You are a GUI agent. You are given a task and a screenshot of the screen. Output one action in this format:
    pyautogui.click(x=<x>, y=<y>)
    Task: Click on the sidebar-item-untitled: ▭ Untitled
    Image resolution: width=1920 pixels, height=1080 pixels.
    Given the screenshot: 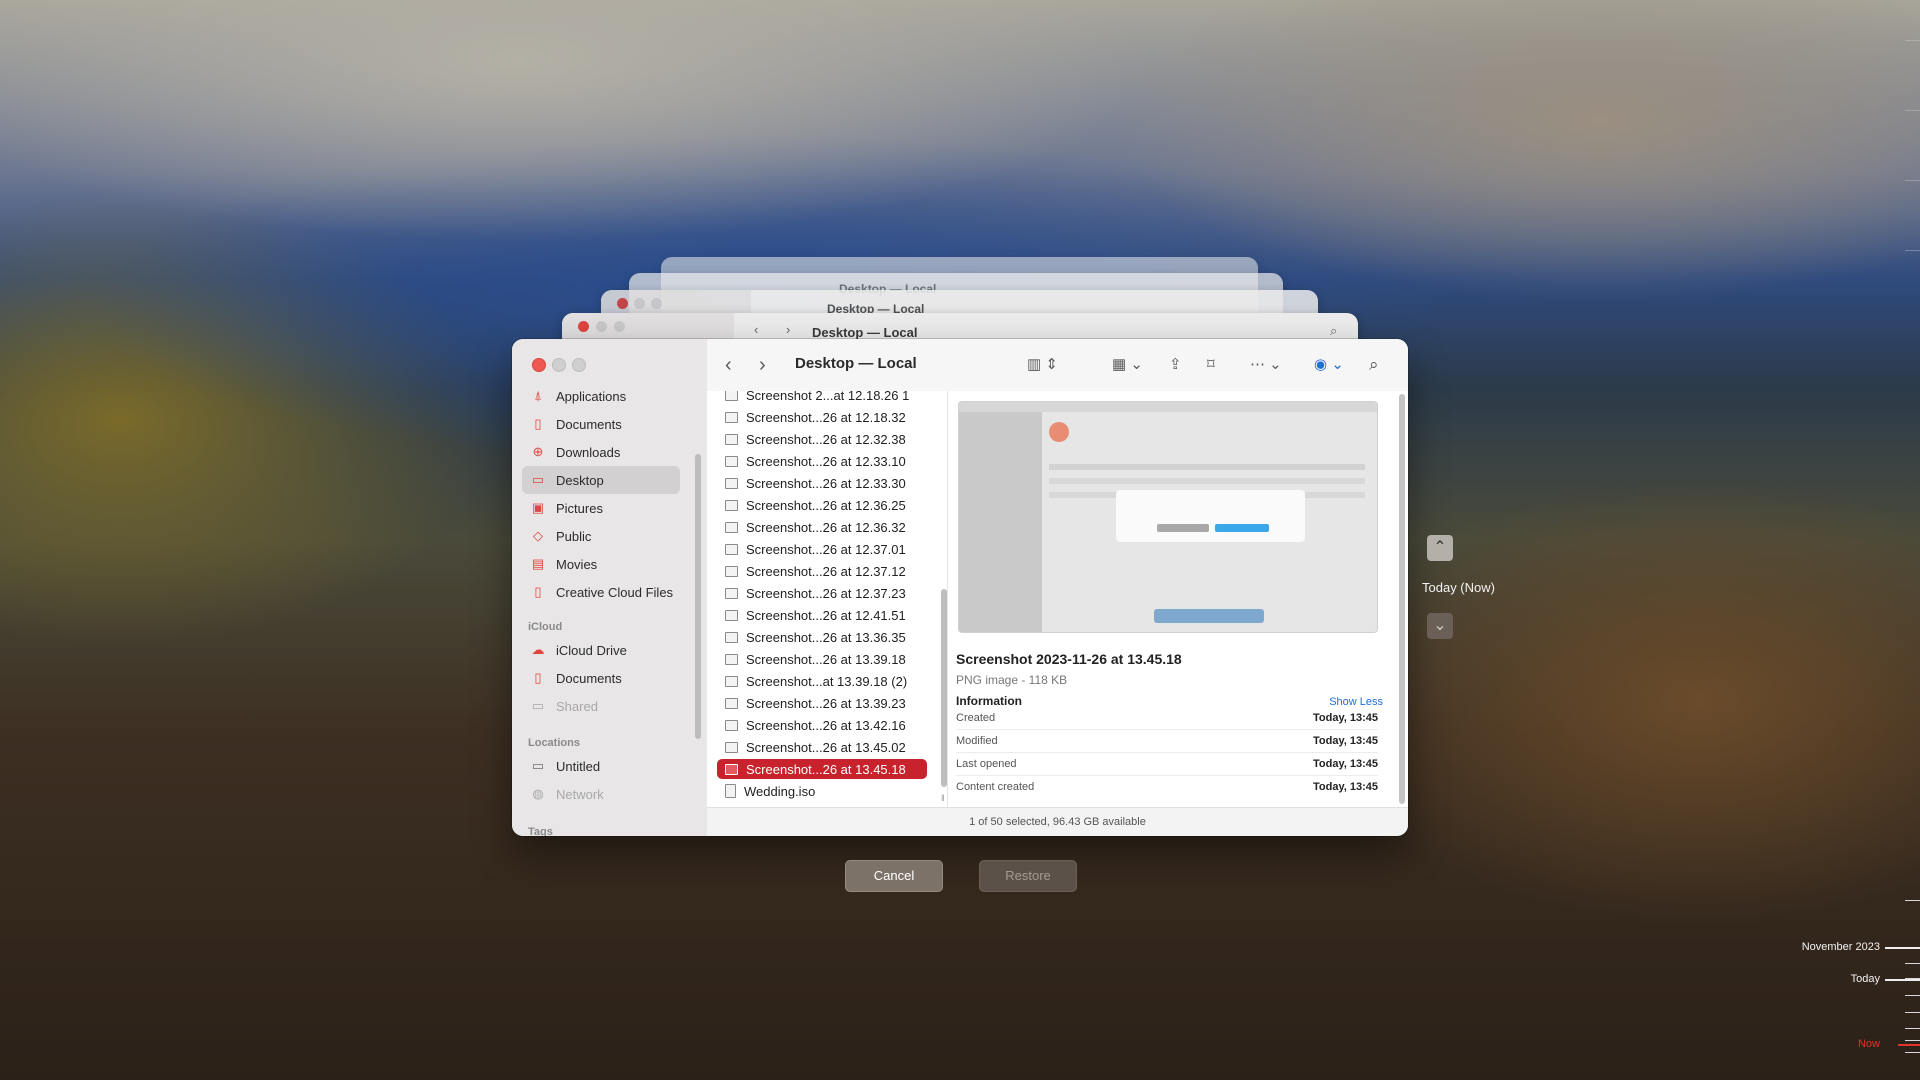 What is the action you would take?
    pyautogui.click(x=601, y=766)
    